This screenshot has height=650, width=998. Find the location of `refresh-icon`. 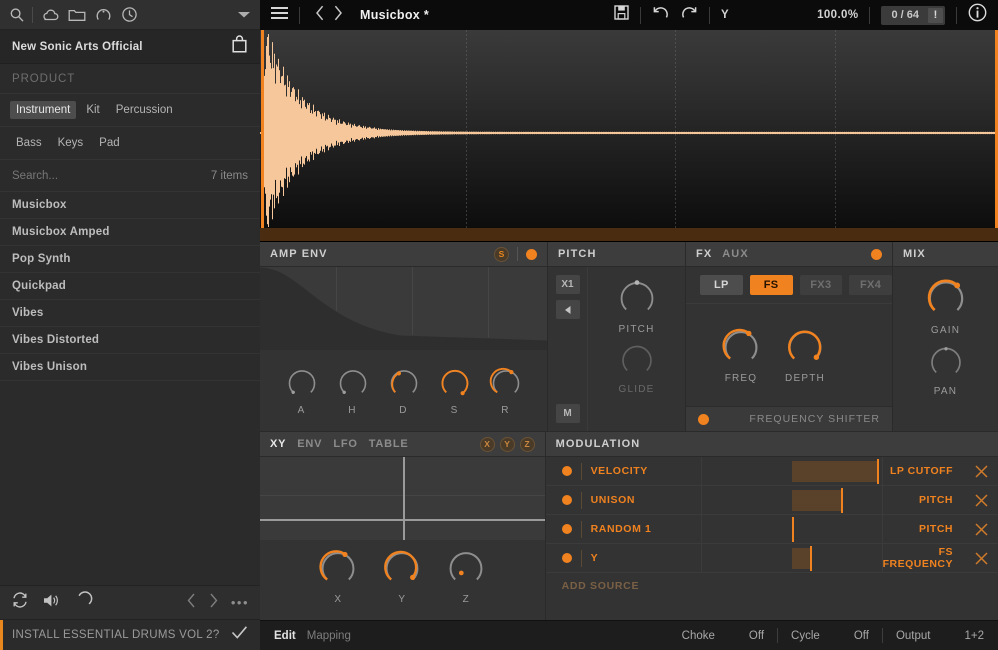

refresh-icon is located at coordinates (20, 602).